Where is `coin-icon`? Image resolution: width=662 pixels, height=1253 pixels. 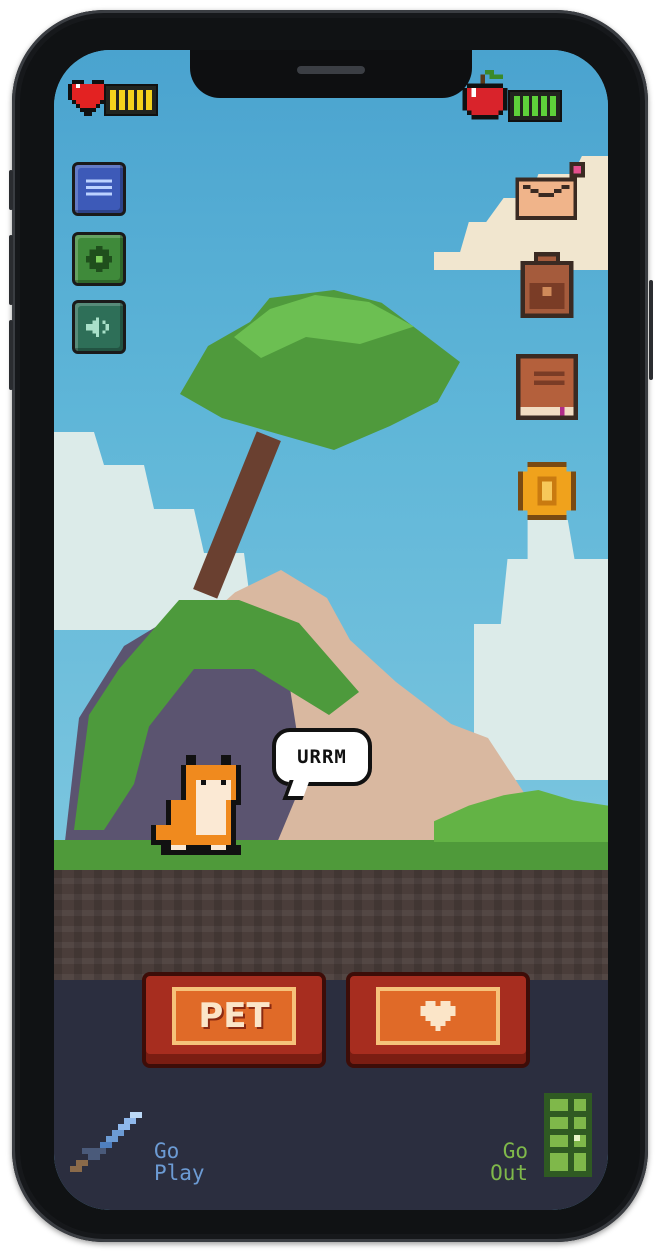 coin-icon is located at coordinates (547, 491).